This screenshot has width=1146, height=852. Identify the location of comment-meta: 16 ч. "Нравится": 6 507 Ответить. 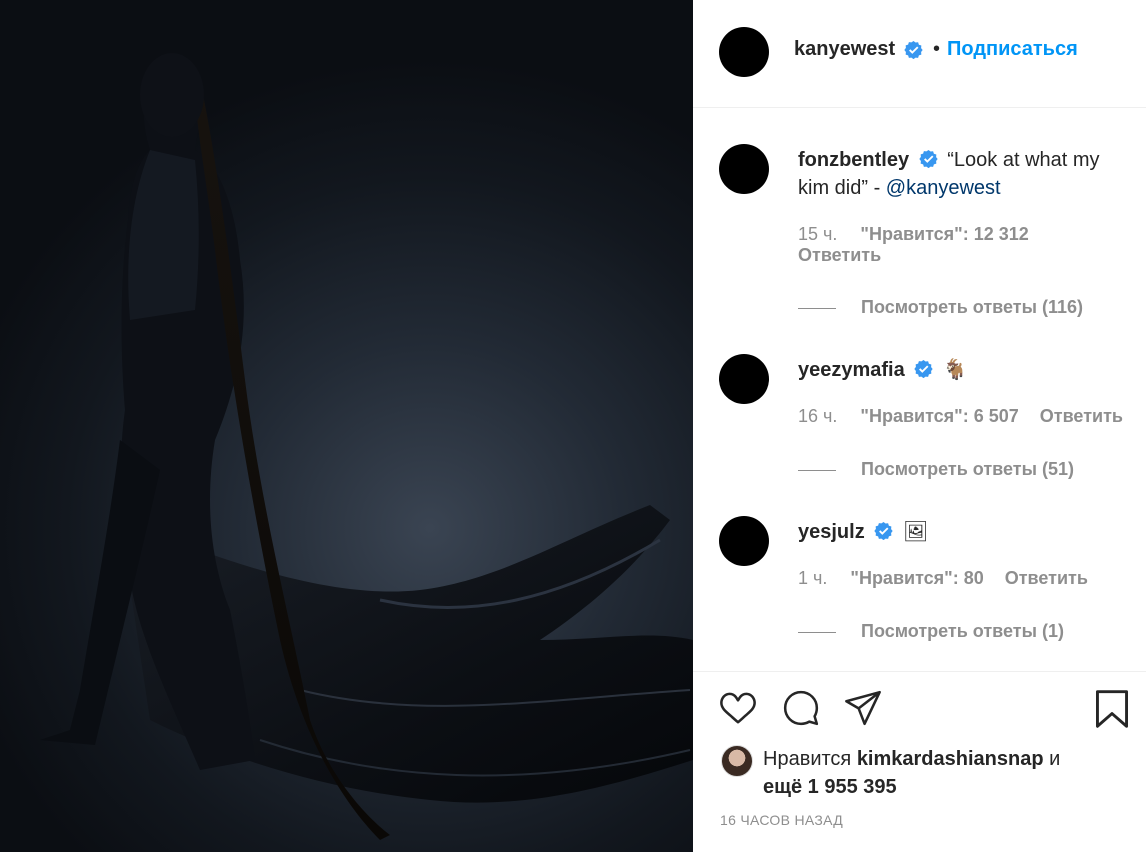
(960, 416).